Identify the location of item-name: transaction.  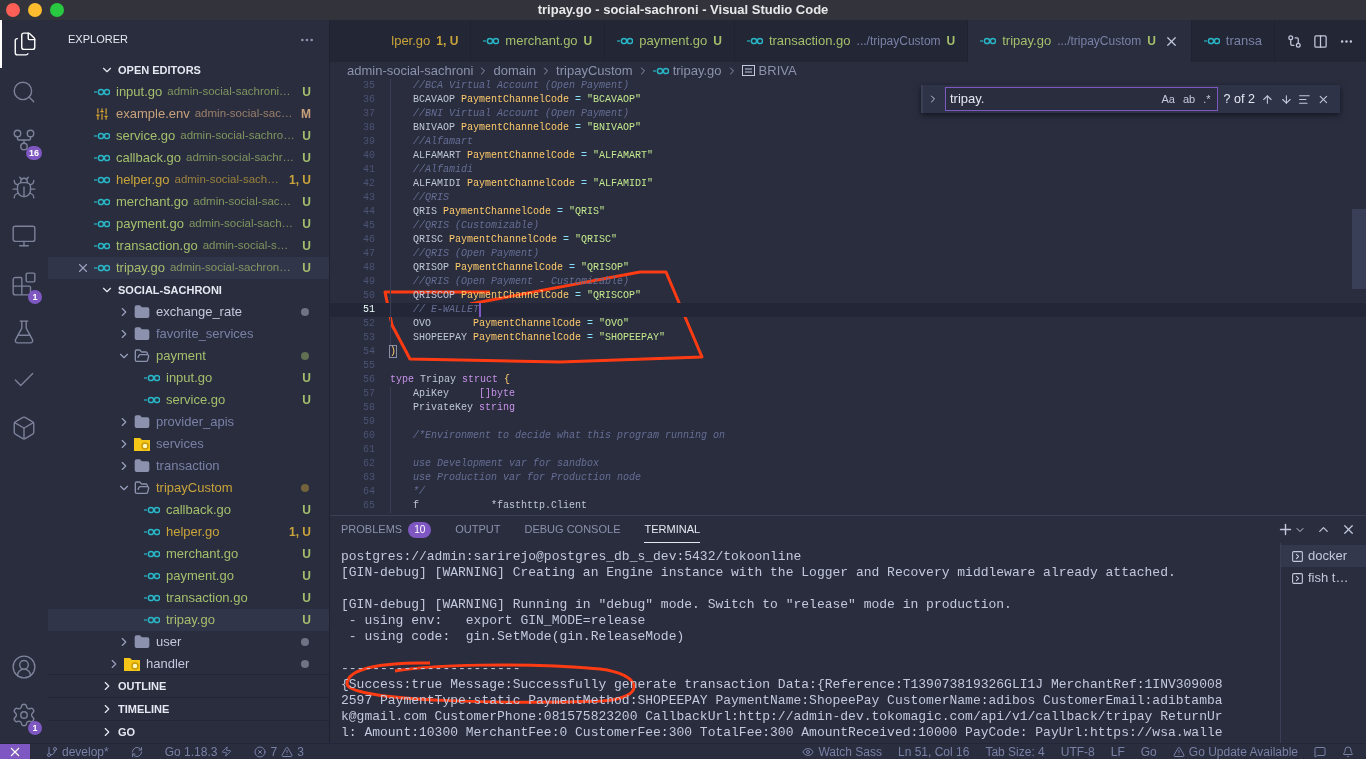
(188, 466).